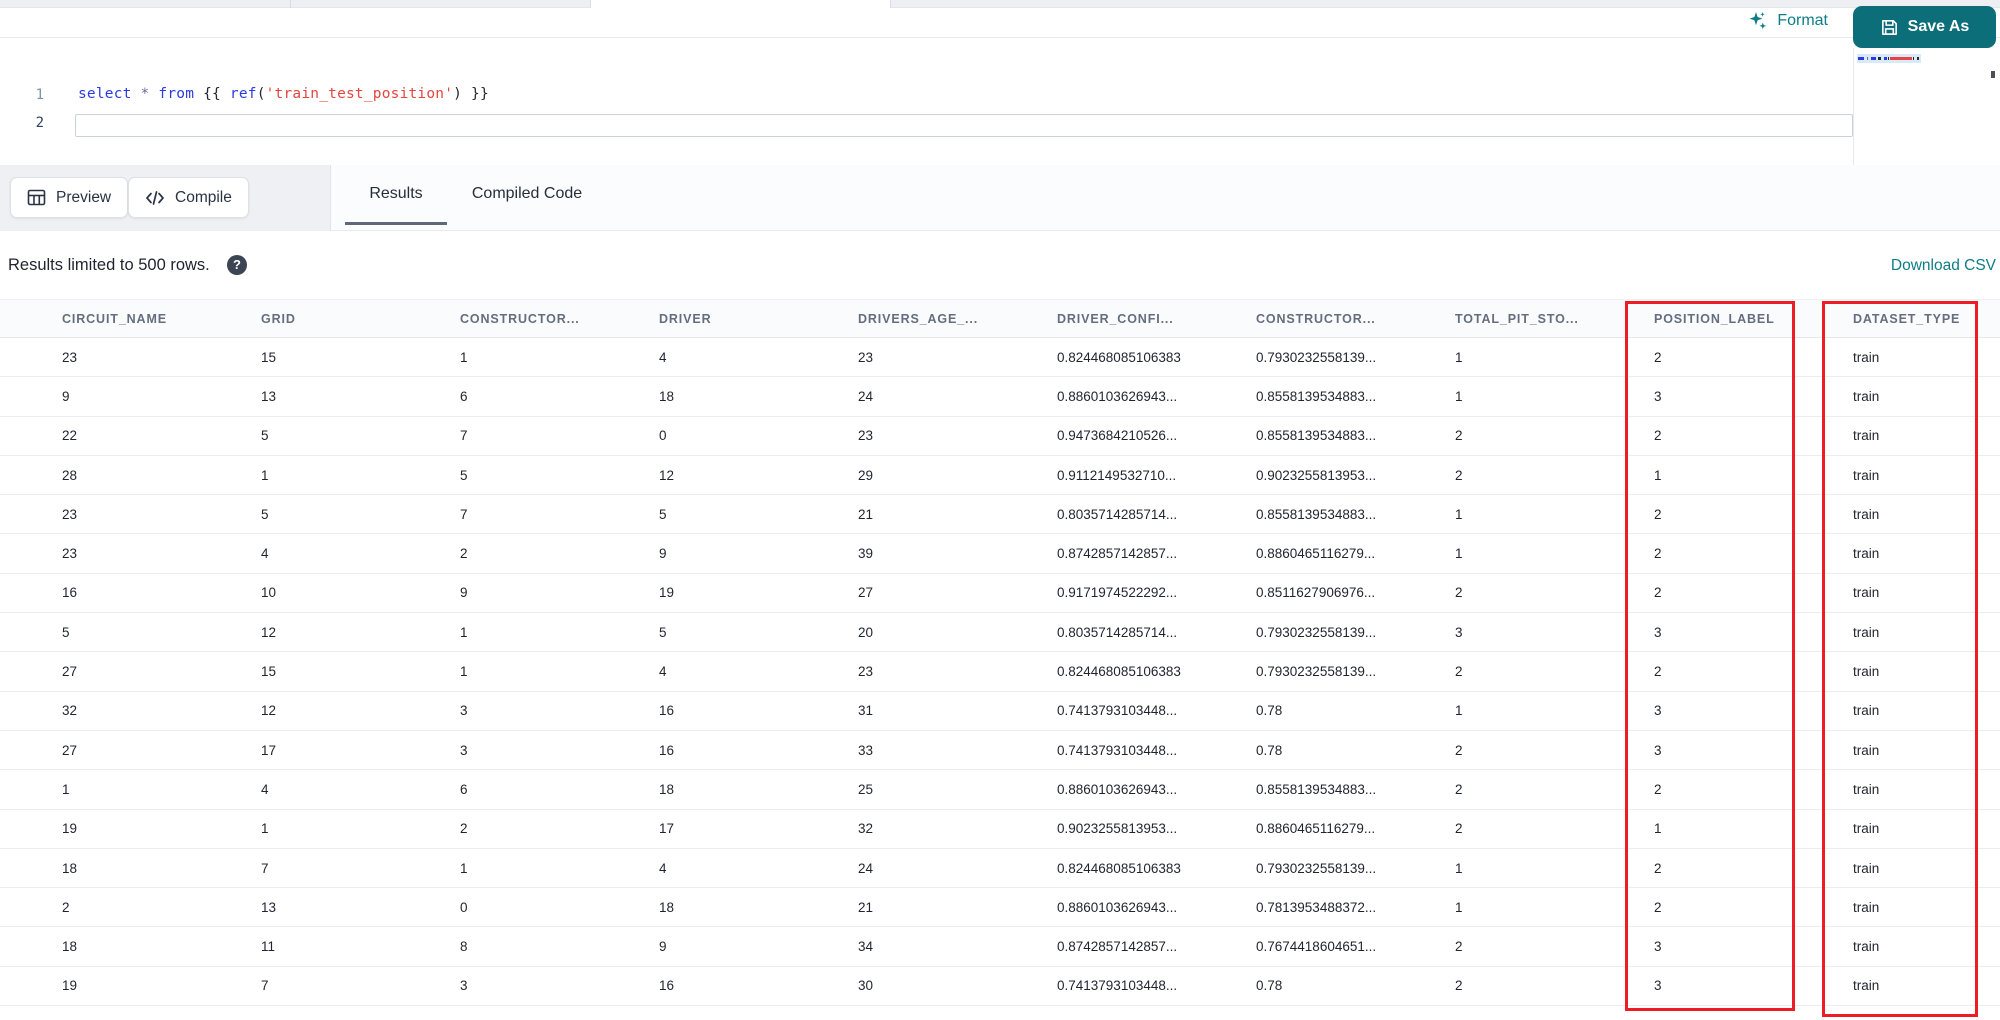 This screenshot has width=2000, height=1020. I want to click on table-cell: 16, so click(70, 593).